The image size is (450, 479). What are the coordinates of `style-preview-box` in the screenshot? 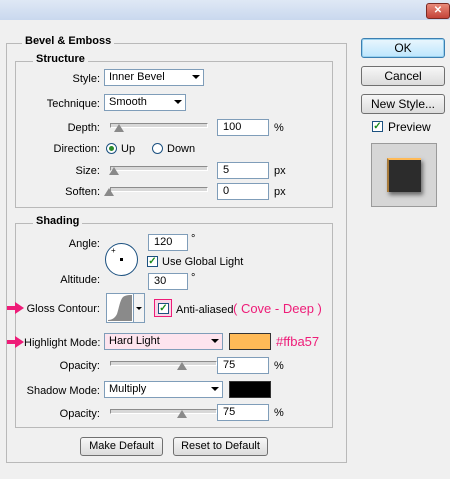 It's located at (404, 175).